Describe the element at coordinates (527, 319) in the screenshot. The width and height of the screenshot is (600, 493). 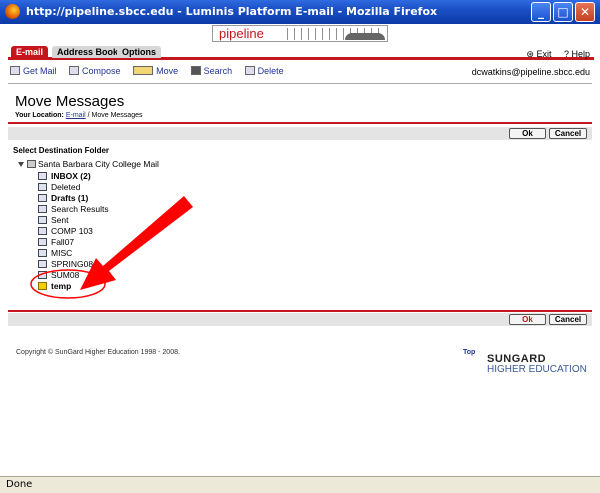
I see `ok-button-bottom: Ok` at that location.